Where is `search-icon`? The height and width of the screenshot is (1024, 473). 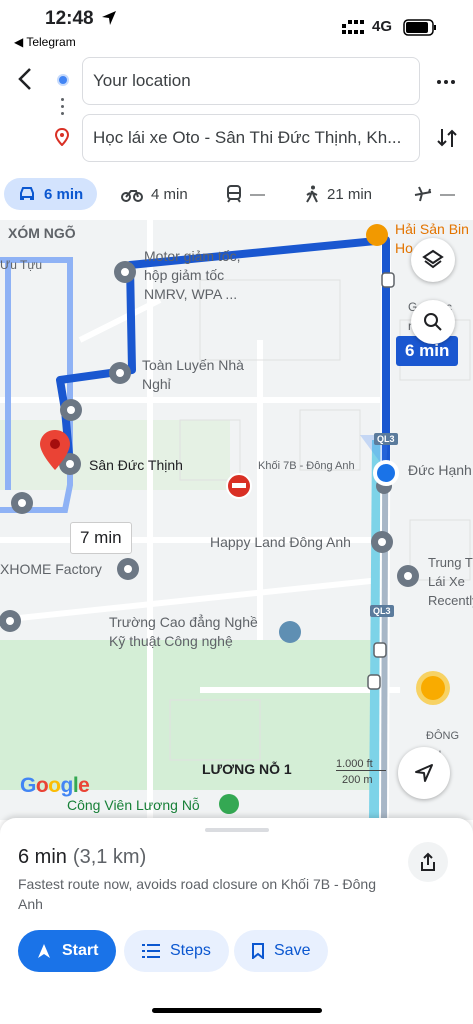
search-icon is located at coordinates (433, 322).